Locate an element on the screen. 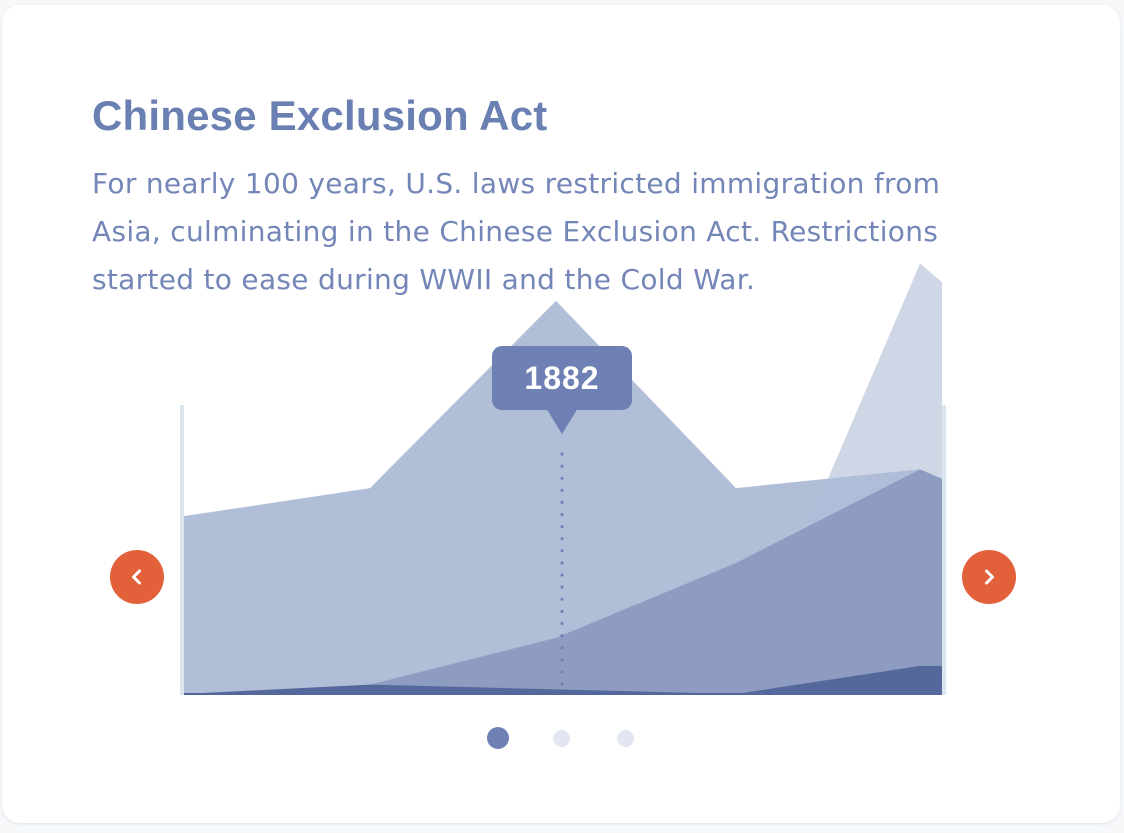  pagination-dots is located at coordinates (562, 738).